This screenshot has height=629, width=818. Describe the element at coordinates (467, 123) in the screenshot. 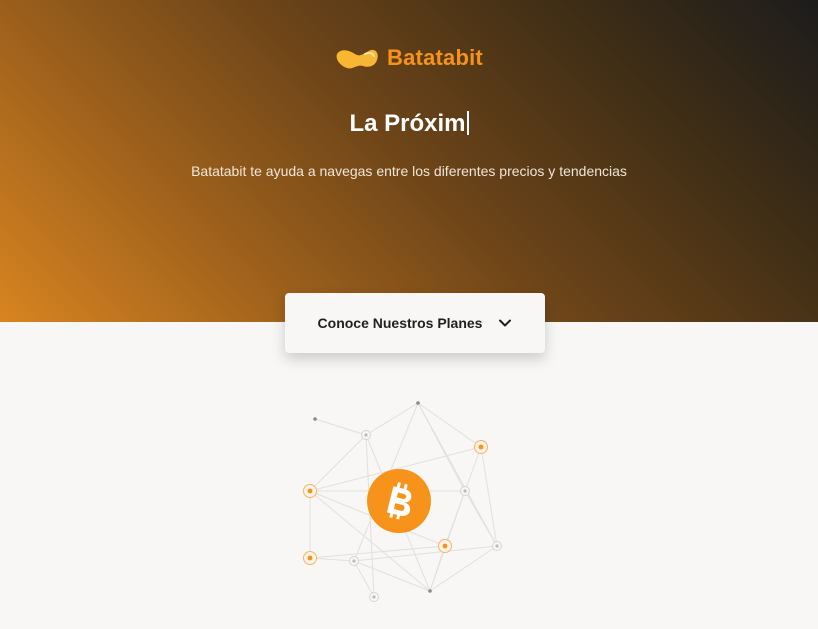

I see `typing-cursor` at that location.